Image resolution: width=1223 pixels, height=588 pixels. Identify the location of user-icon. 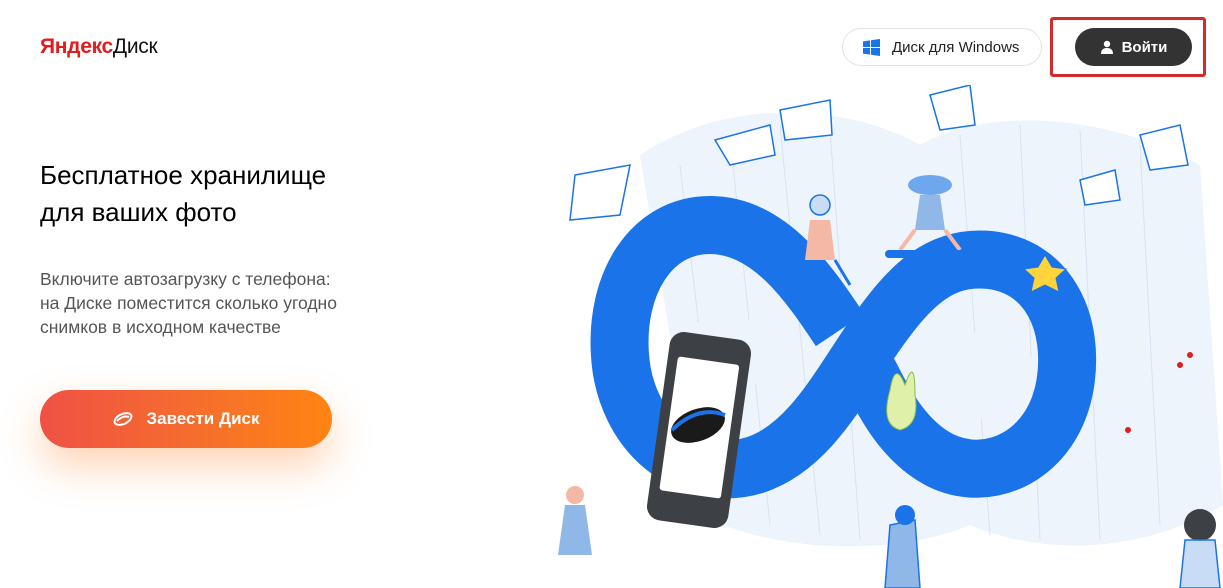
(1106, 47).